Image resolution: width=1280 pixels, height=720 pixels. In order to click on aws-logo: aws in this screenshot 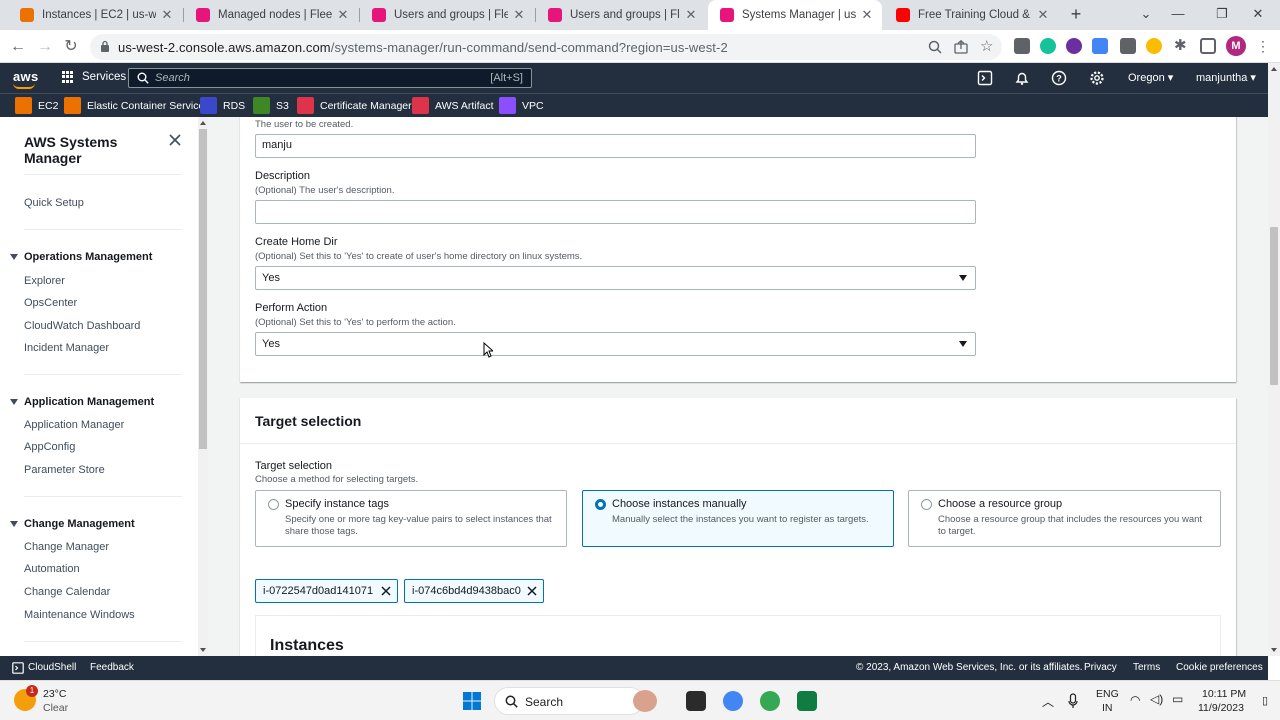, I will do `click(25, 79)`.